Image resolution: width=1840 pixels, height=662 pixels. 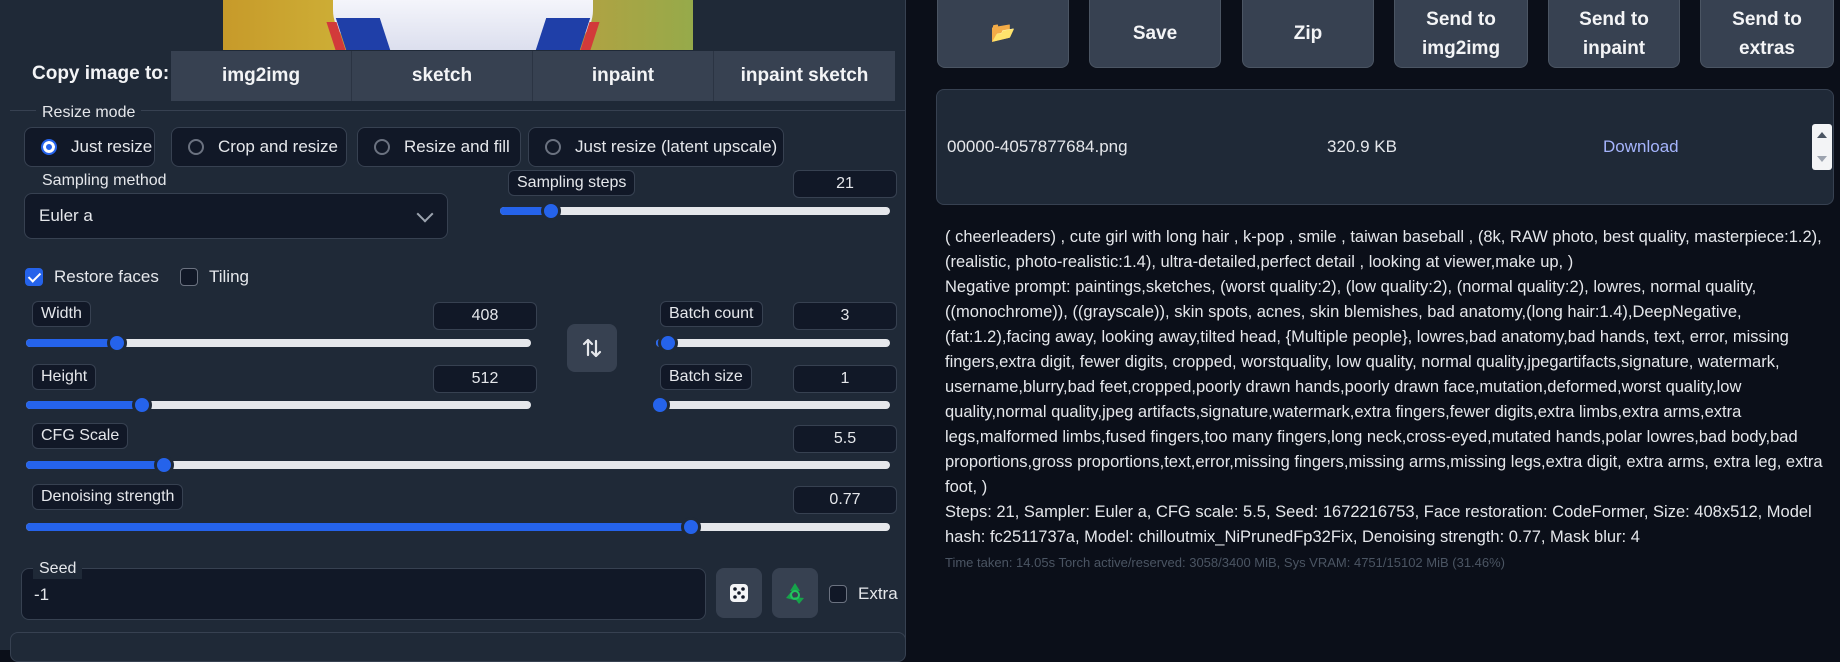 I want to click on dice-icon, so click(x=739, y=593).